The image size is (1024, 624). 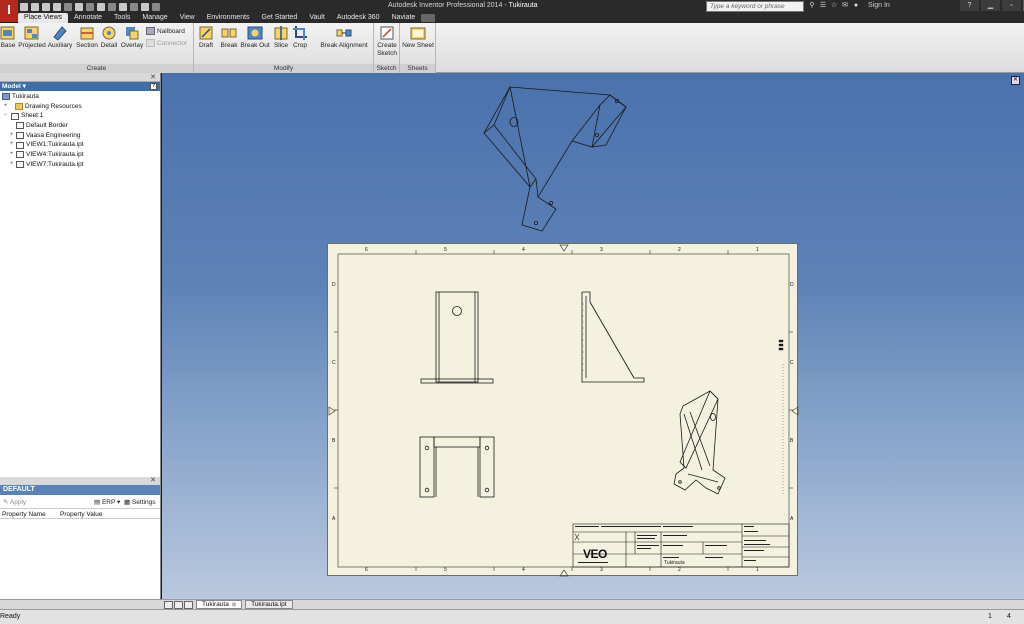 I want to click on tree-node-view1: + VIEW1:Tukirauta.ipt, so click(x=81, y=145).